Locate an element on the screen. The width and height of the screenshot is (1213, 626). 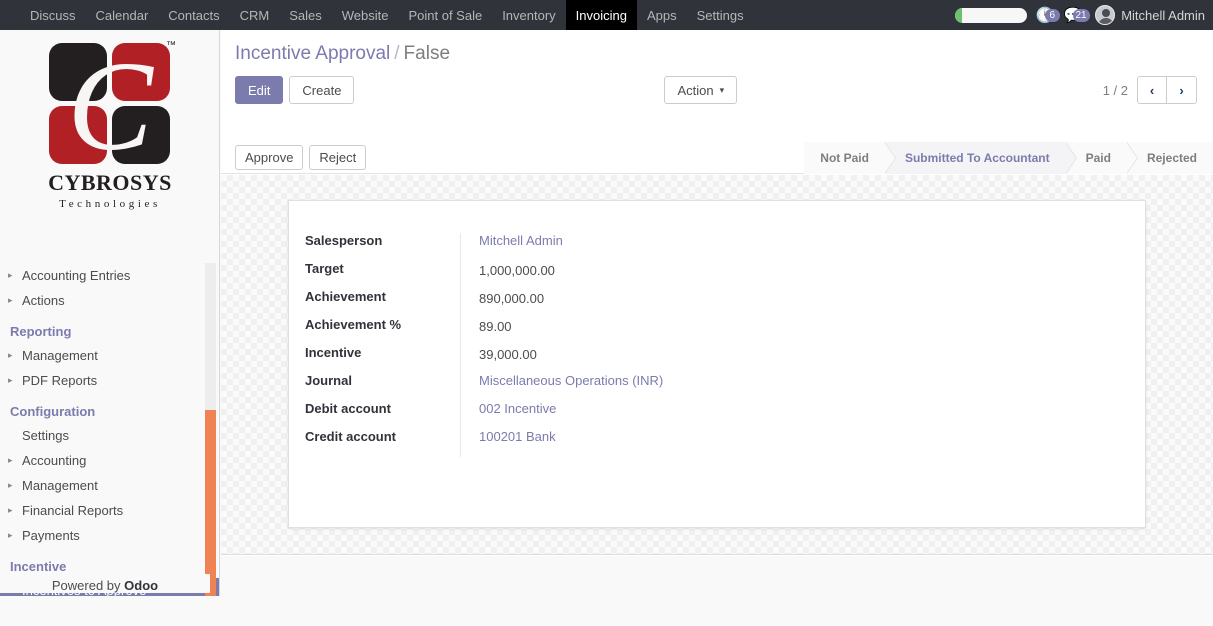
field-row: Debit account 002 Incentive is located at coordinates (484, 415).